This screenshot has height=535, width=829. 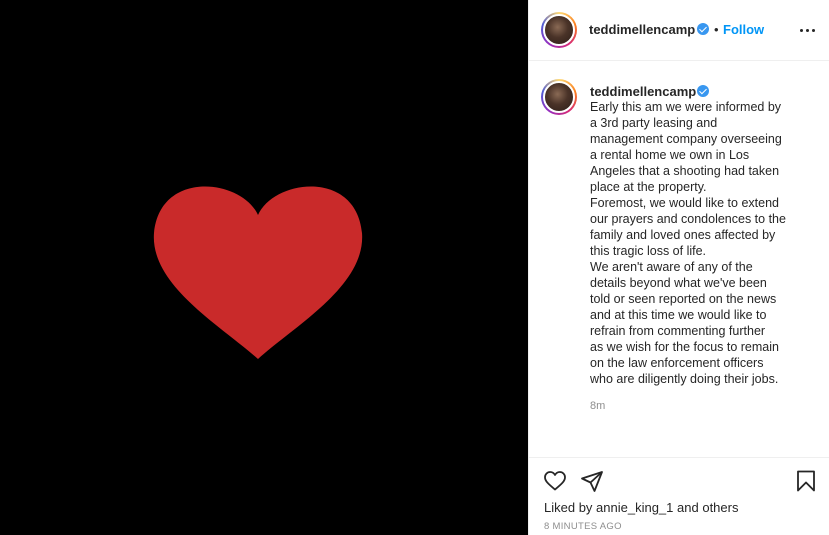 I want to click on liked-by-suffix: and others, so click(x=707, y=507).